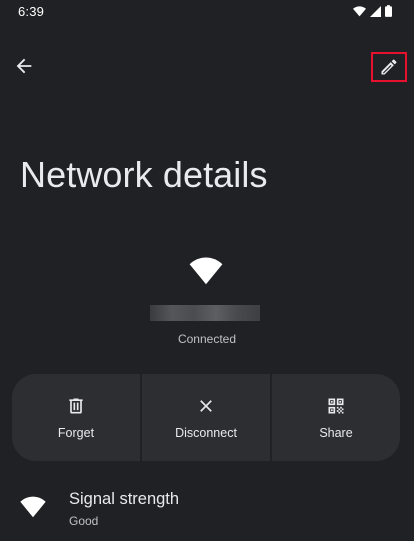 This screenshot has width=414, height=541. I want to click on battery-icon, so click(388, 11).